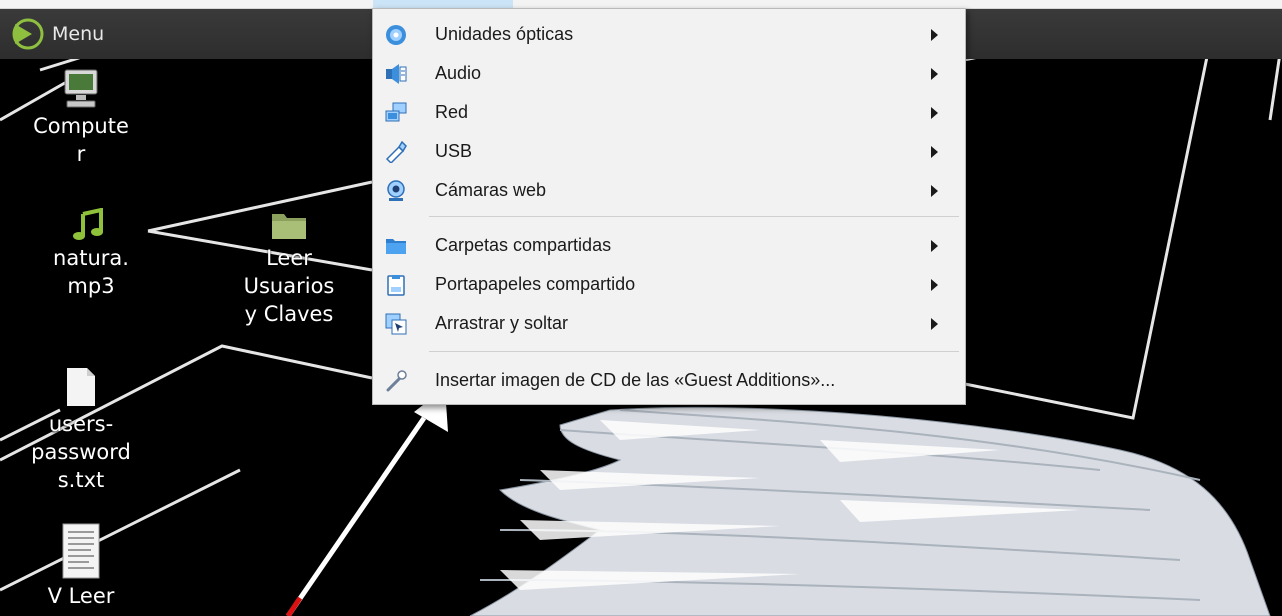 This screenshot has height=616, width=1282. I want to click on clipboard-icon, so click(396, 285).